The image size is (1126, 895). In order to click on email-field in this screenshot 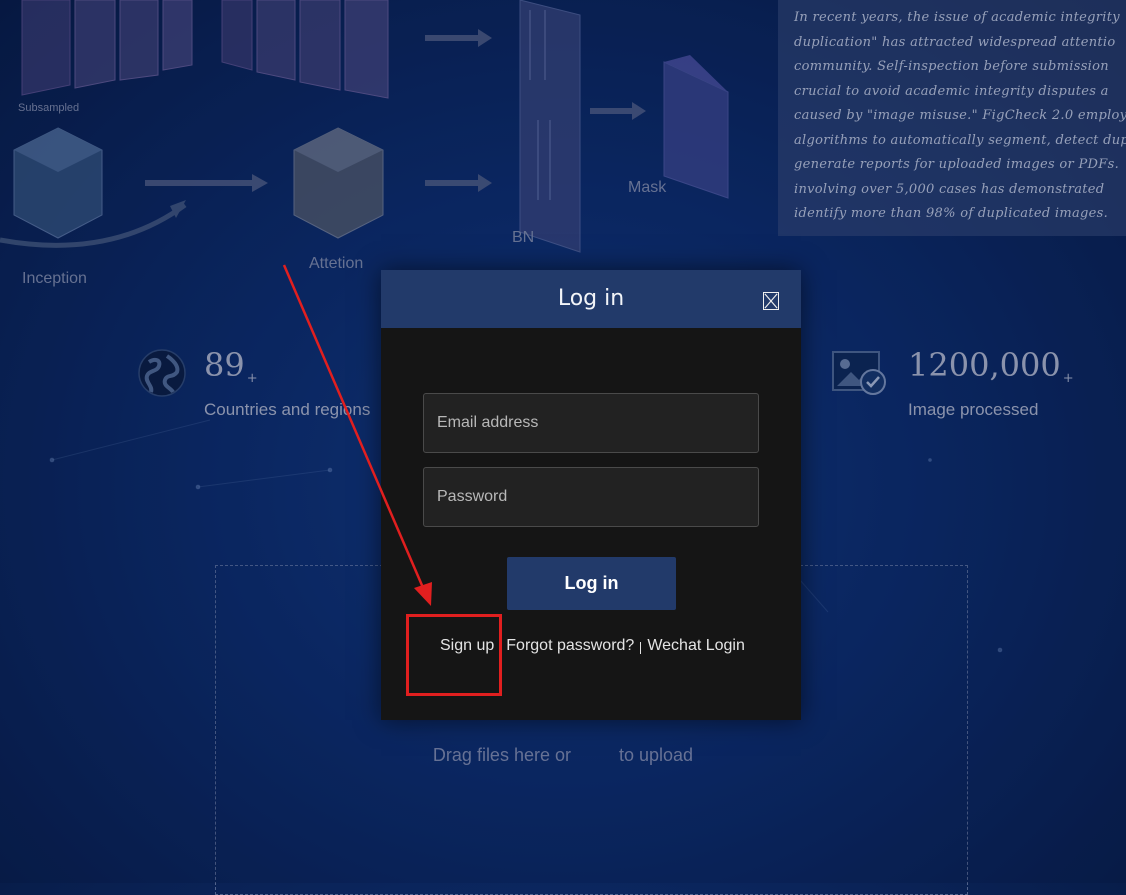, I will do `click(591, 423)`.